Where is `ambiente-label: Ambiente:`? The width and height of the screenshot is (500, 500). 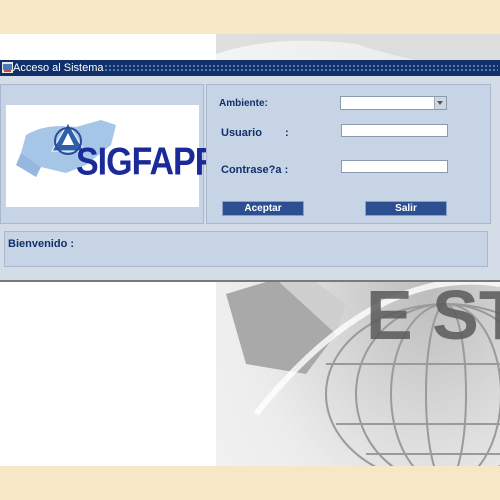 ambiente-label: Ambiente: is located at coordinates (243, 103).